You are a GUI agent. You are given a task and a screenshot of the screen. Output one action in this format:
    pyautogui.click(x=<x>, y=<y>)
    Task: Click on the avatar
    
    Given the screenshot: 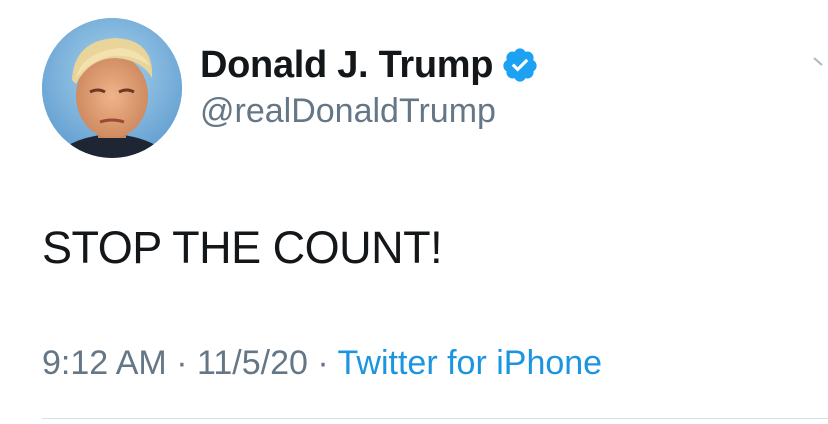 What is the action you would take?
    pyautogui.click(x=112, y=88)
    